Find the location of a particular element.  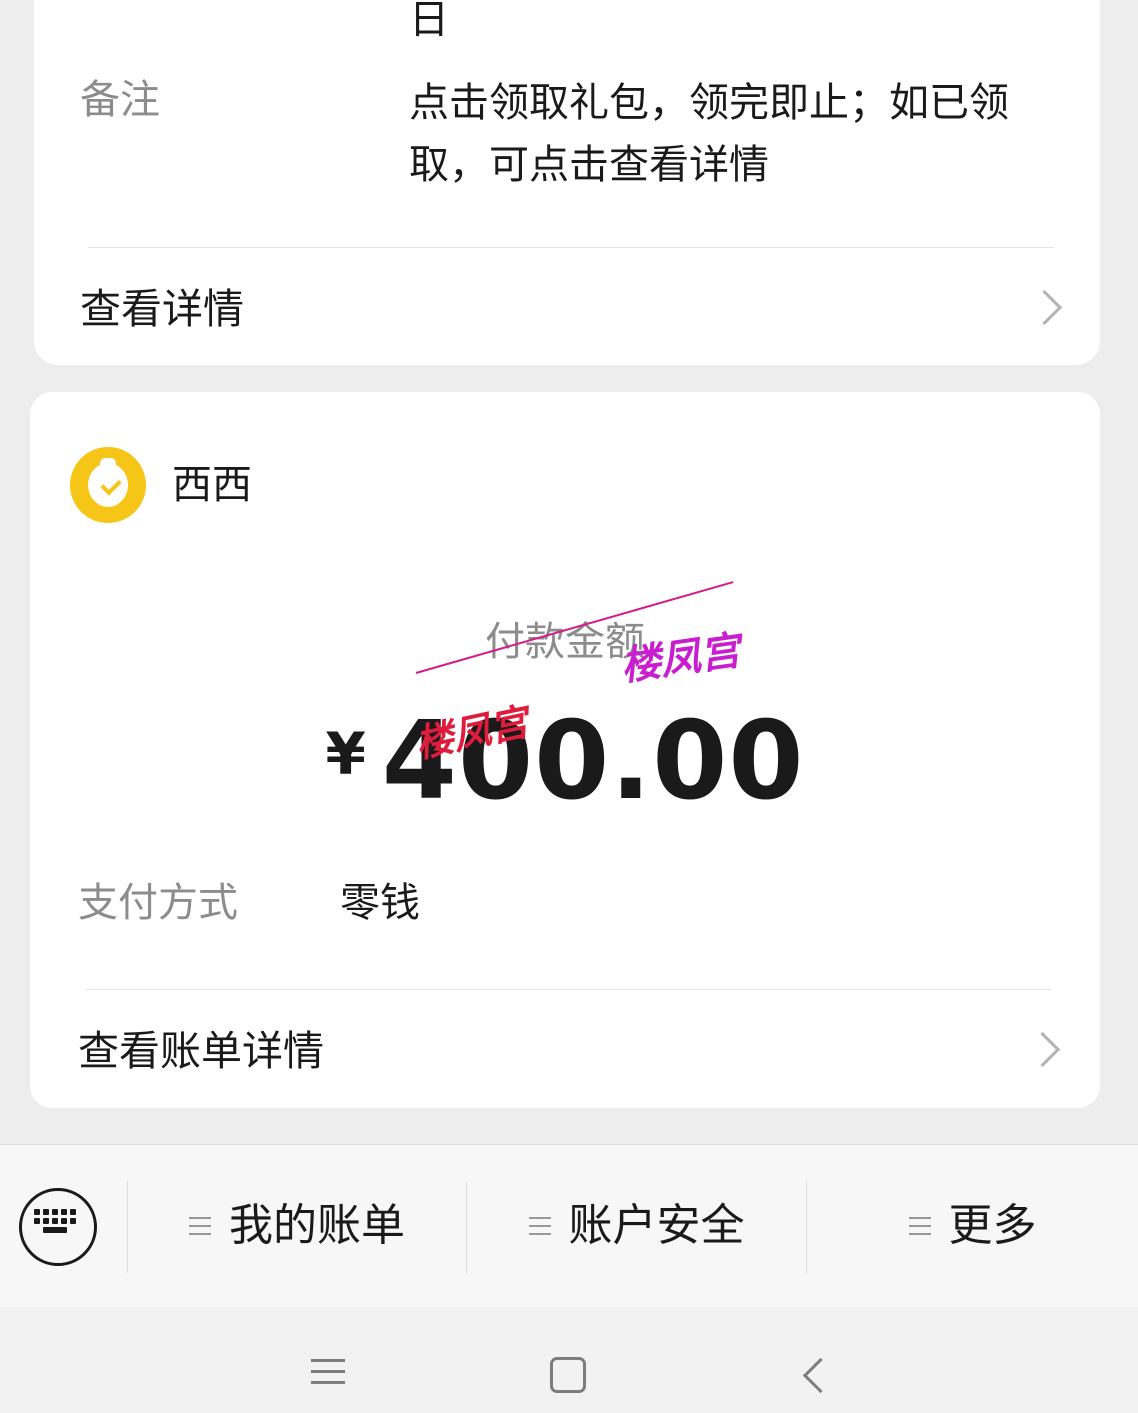

menu-item-my-bills: 我的账单 is located at coordinates (297, 1226).